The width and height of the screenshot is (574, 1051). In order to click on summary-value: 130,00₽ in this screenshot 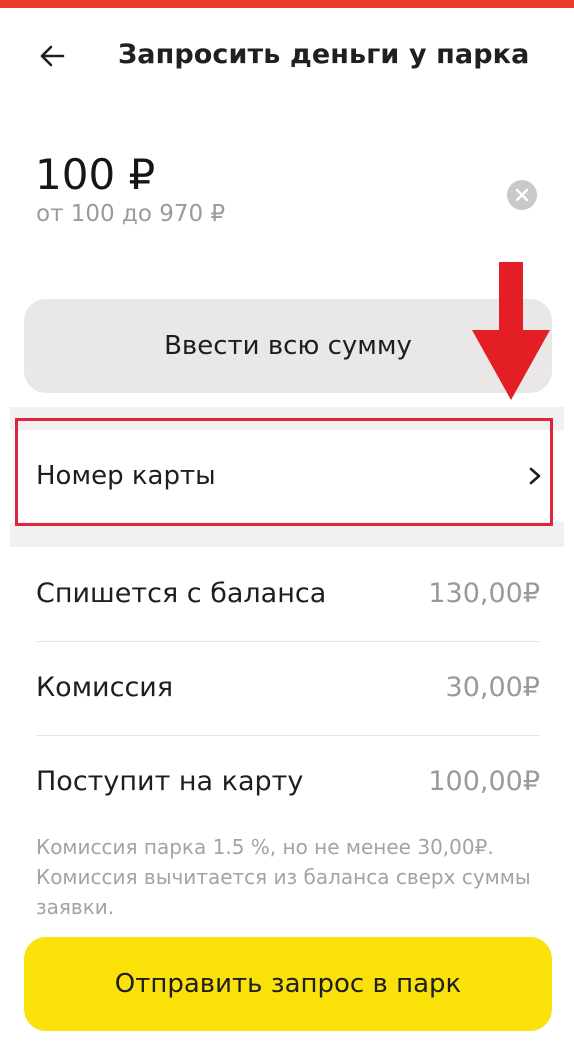, I will do `click(484, 593)`.